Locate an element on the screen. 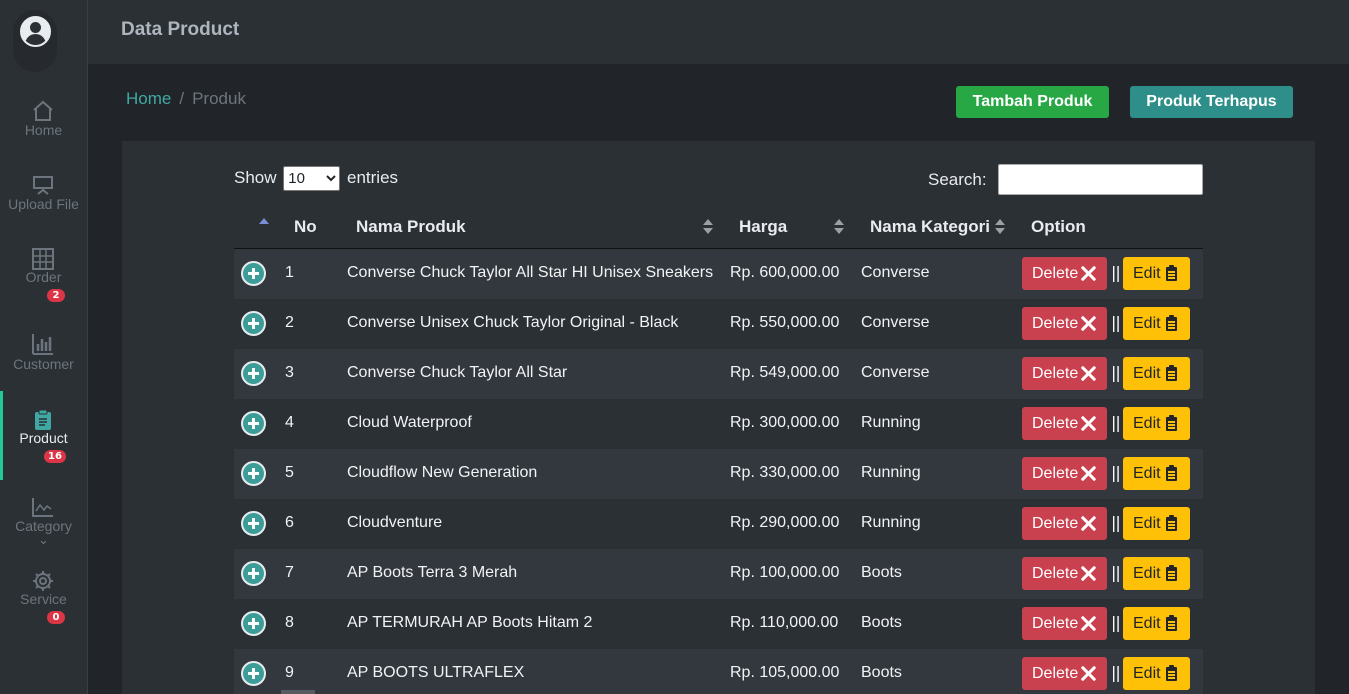 This screenshot has height=694, width=1349. cell-price: Rp. 290,000.00 is located at coordinates (785, 522).